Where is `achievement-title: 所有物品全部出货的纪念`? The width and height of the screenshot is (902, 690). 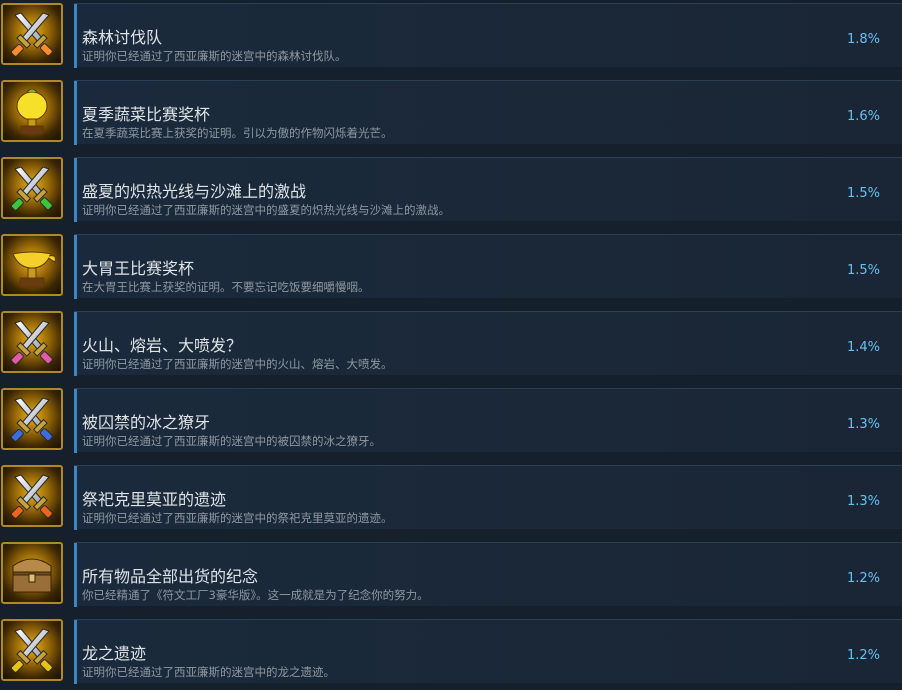 achievement-title: 所有物品全部出货的纪念 is located at coordinates (170, 576).